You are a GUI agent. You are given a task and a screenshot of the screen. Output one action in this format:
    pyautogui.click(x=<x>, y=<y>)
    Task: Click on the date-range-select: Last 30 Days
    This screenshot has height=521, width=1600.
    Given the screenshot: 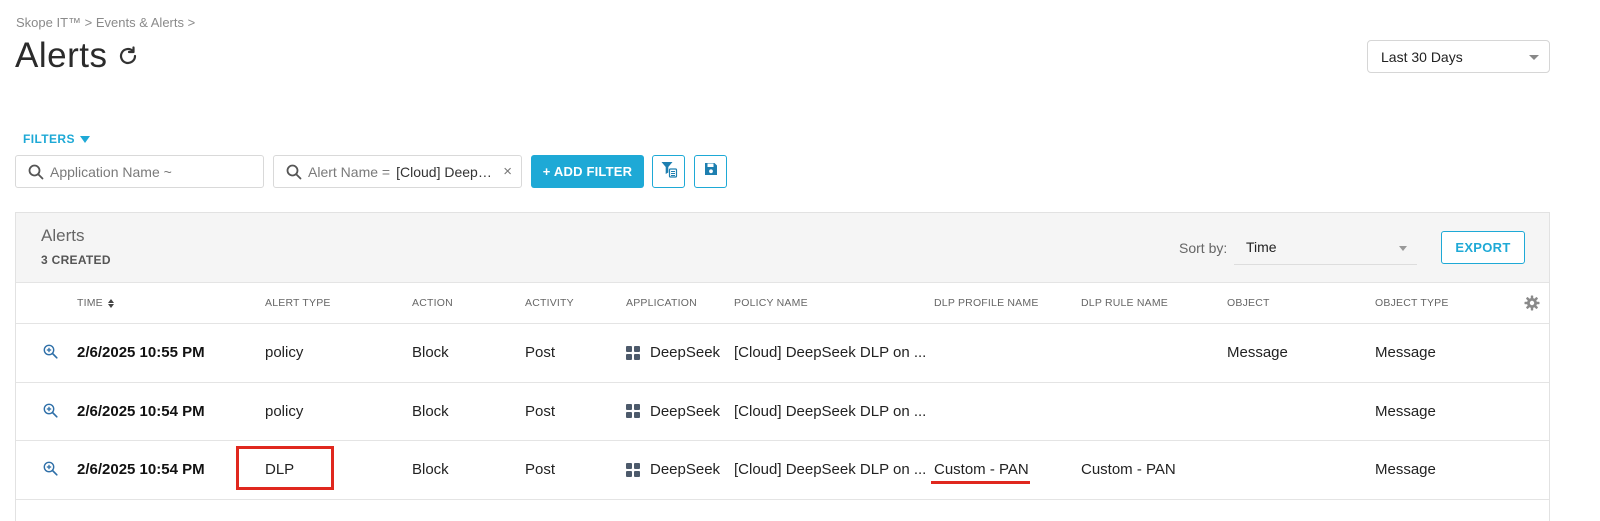 What is the action you would take?
    pyautogui.click(x=1458, y=56)
    